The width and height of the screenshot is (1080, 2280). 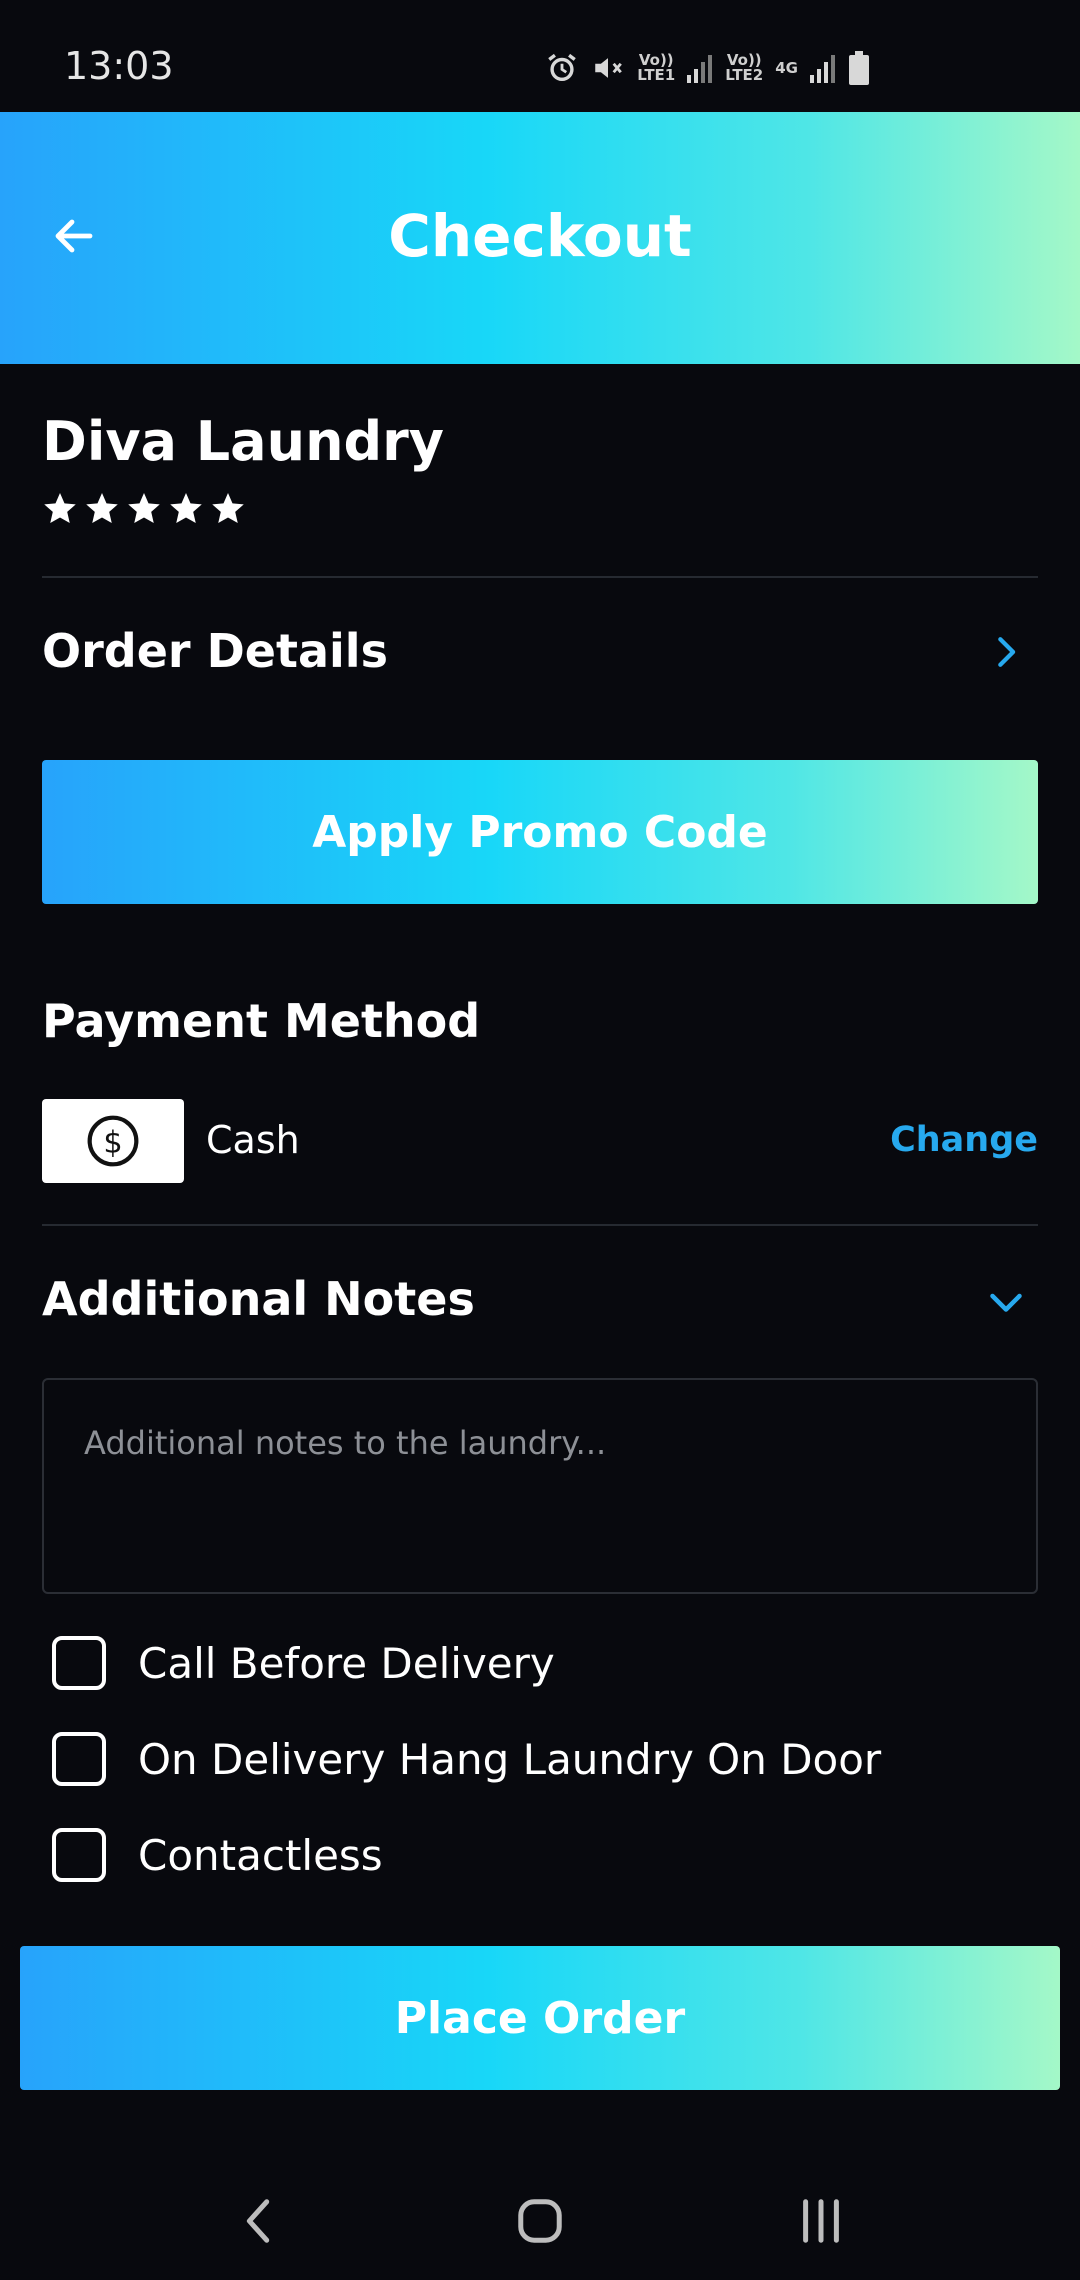 I want to click on payment-method-value: Cash, so click(x=253, y=1140).